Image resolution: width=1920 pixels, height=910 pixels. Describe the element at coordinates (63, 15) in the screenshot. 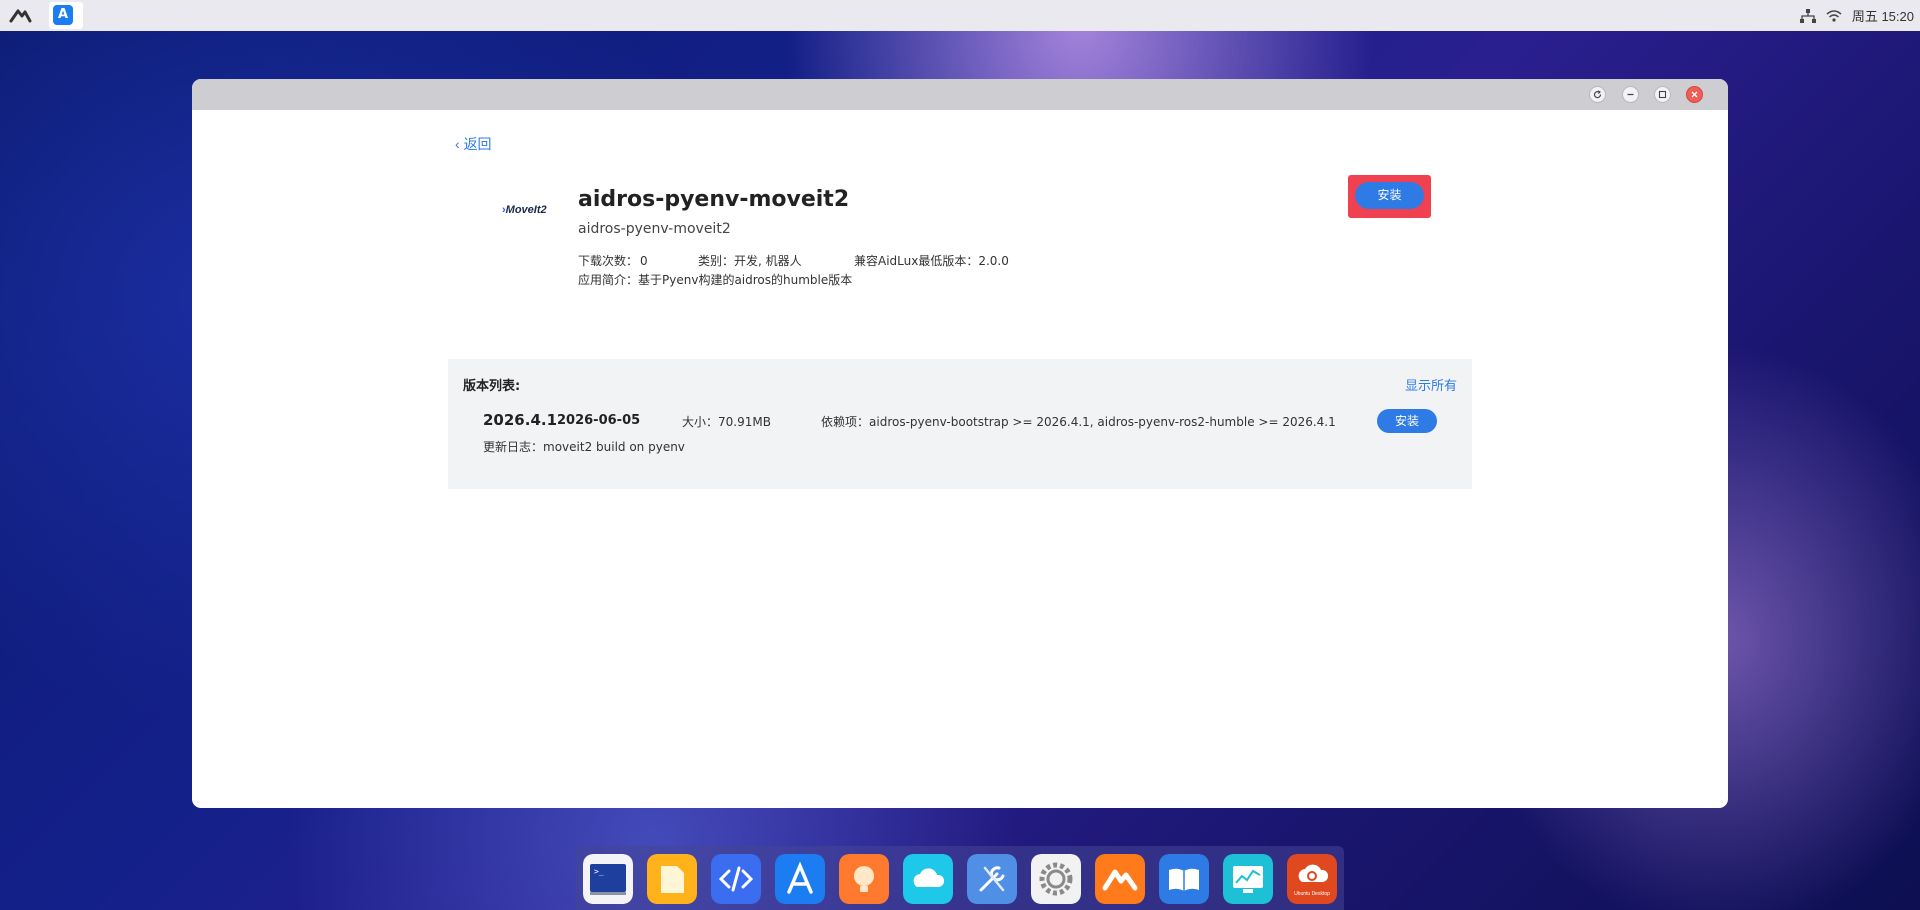

I see `app-store-taskbar-icon: A` at that location.